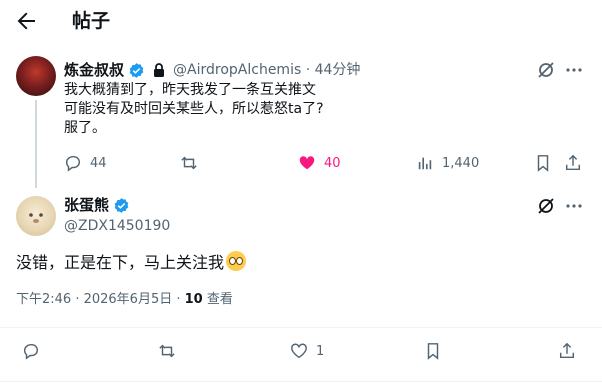  Describe the element at coordinates (332, 163) in the screenshot. I see `like-count: 40` at that location.